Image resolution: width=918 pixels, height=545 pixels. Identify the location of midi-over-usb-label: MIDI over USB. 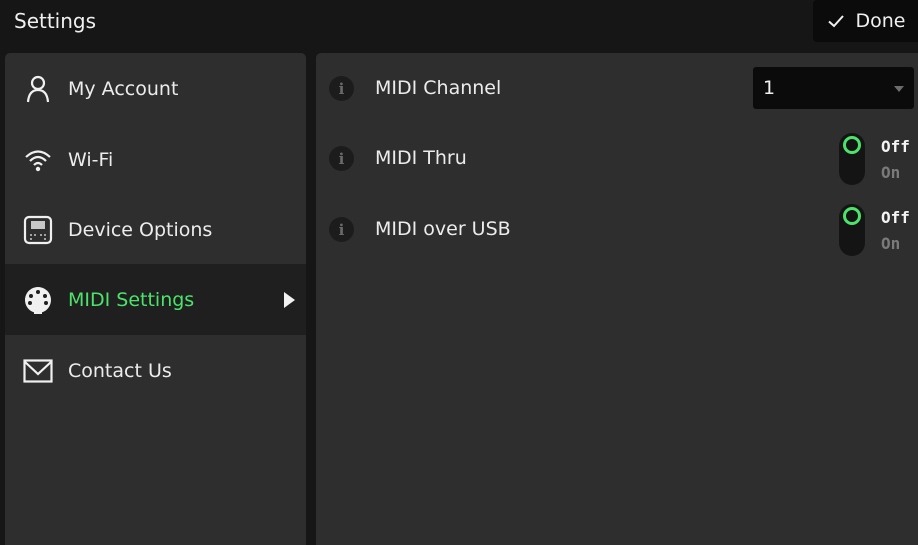
(443, 229).